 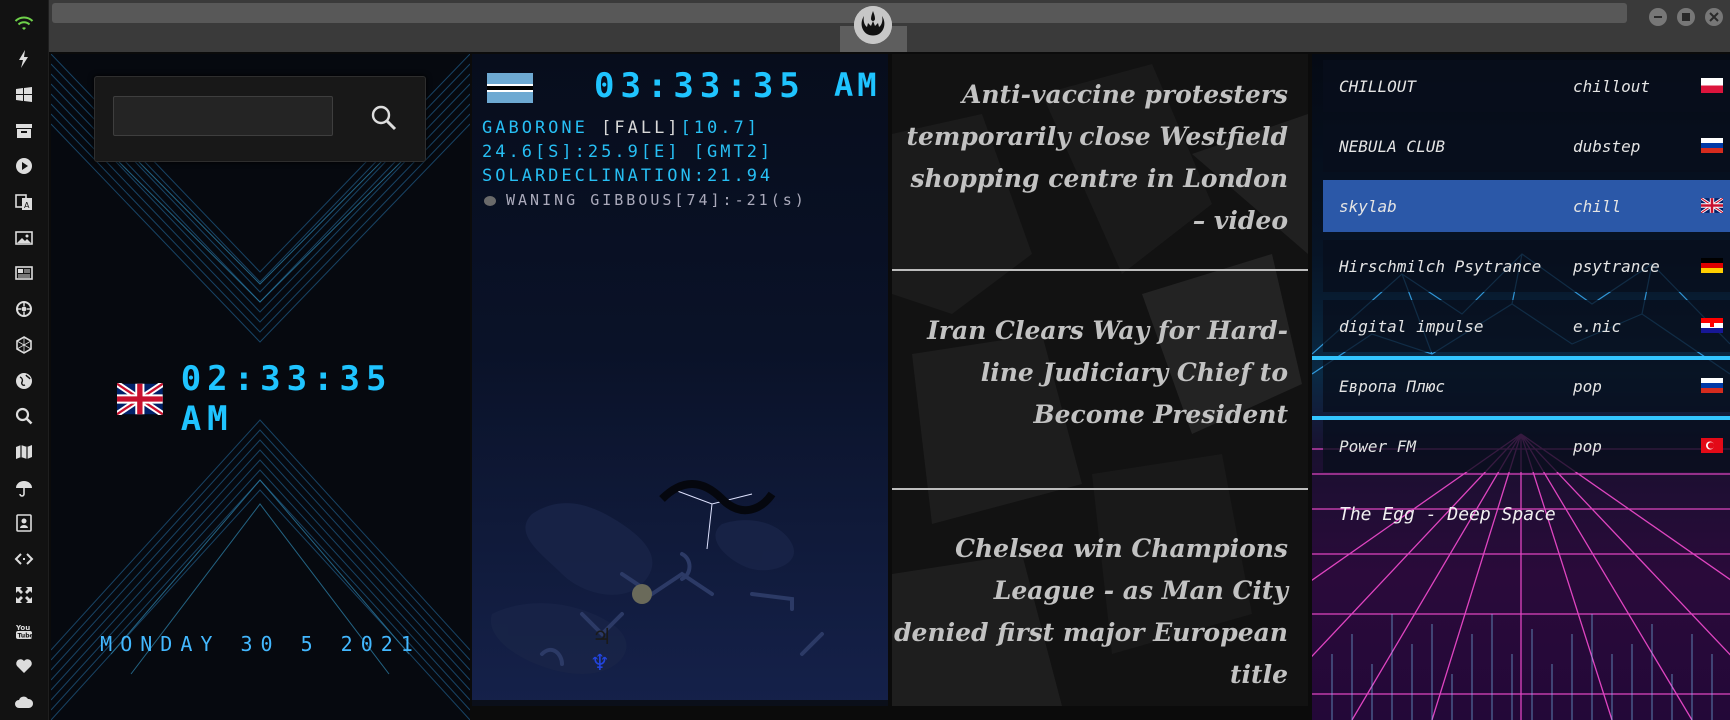 What do you see at coordinates (24, 59) in the screenshot?
I see `lightning-icon` at bounding box center [24, 59].